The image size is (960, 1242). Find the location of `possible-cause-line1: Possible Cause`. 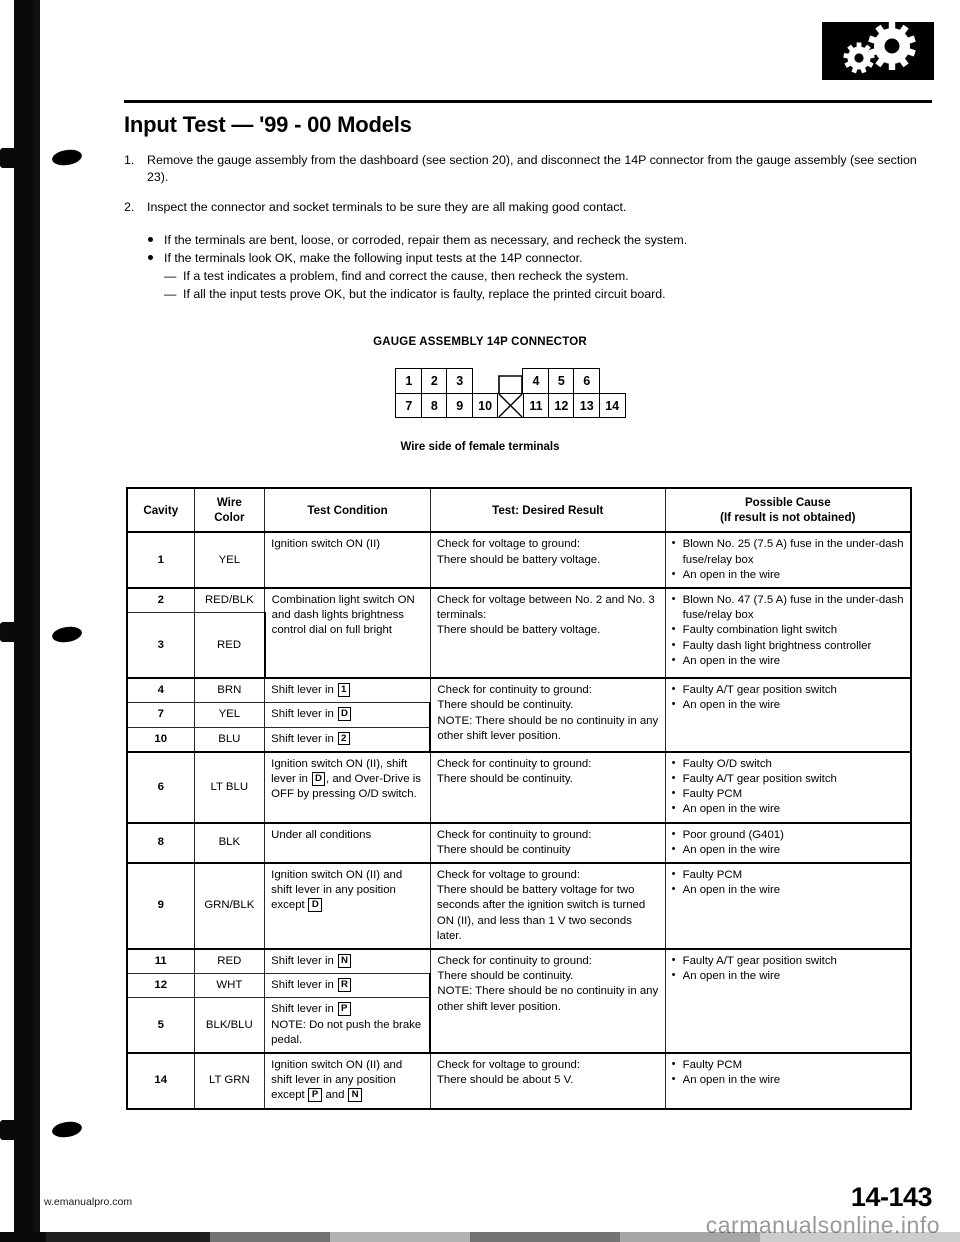

possible-cause-line1: Possible Cause is located at coordinates (787, 502).